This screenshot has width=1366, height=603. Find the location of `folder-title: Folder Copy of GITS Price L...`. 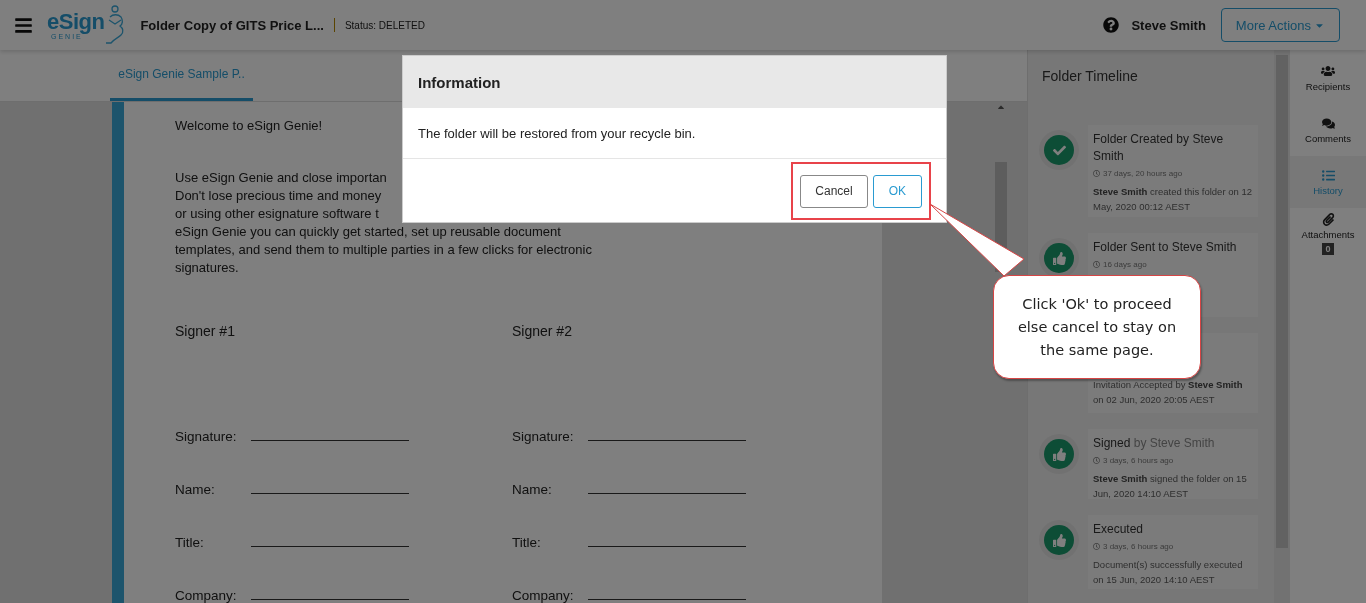

folder-title: Folder Copy of GITS Price L... is located at coordinates (232, 25).